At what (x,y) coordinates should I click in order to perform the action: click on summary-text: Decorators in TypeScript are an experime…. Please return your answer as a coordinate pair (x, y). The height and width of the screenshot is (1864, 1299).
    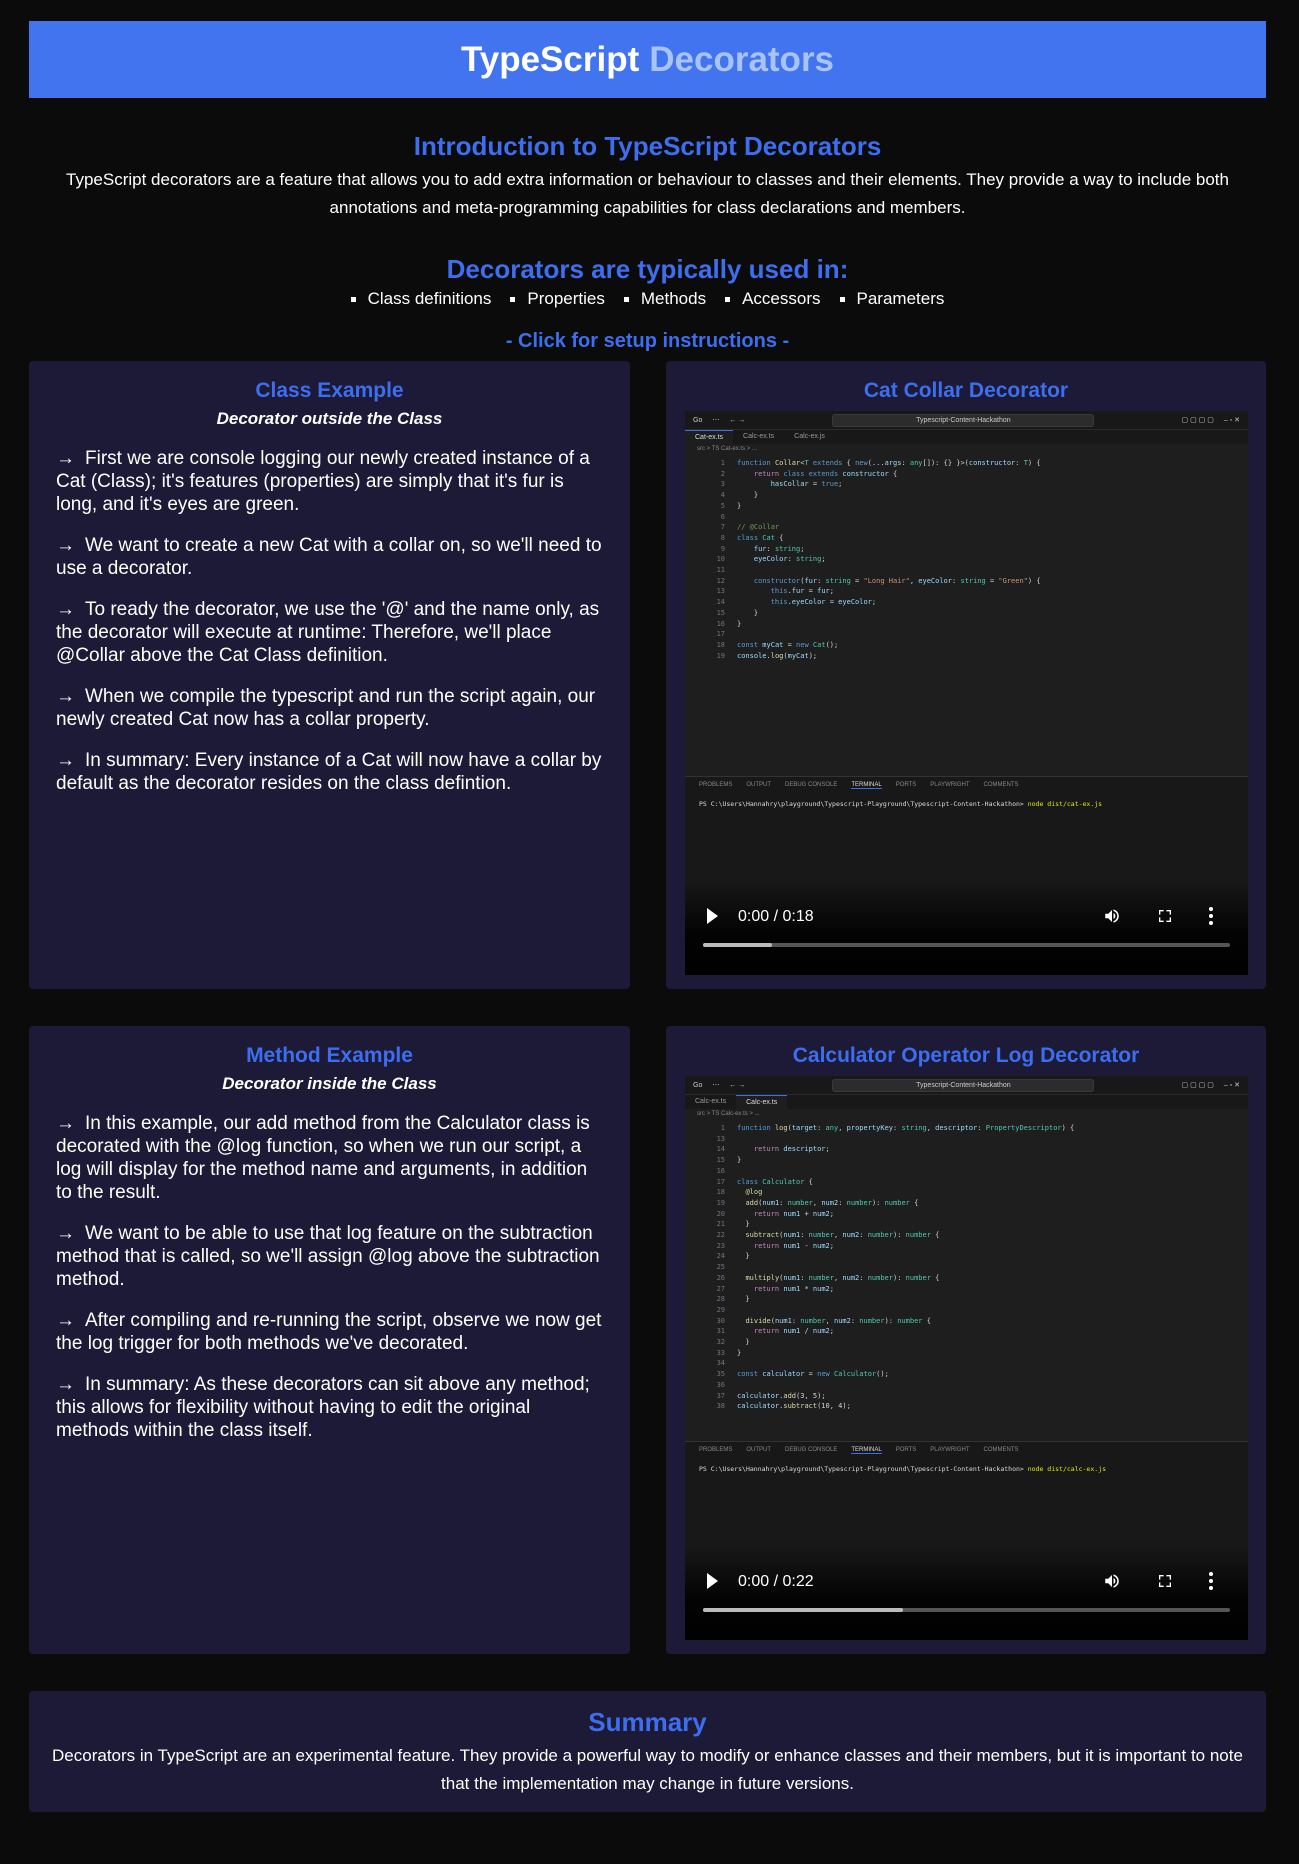
    Looking at the image, I should click on (647, 1769).